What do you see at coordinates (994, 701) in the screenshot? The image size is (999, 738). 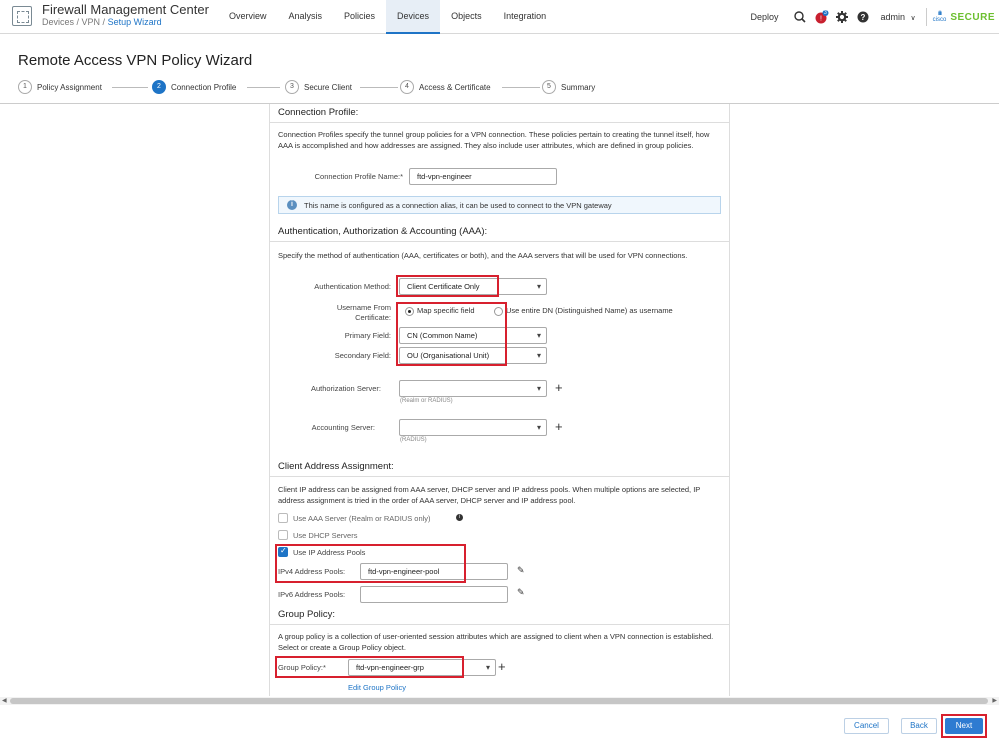 I see `scroll-right-icon: ▶` at bounding box center [994, 701].